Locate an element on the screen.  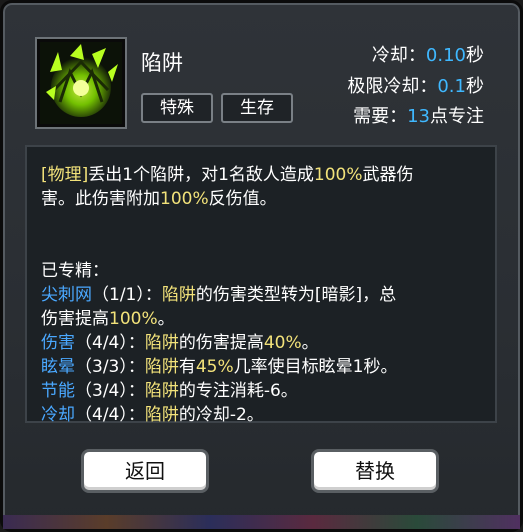
mastery-header: 已专精： is located at coordinates (75, 271).